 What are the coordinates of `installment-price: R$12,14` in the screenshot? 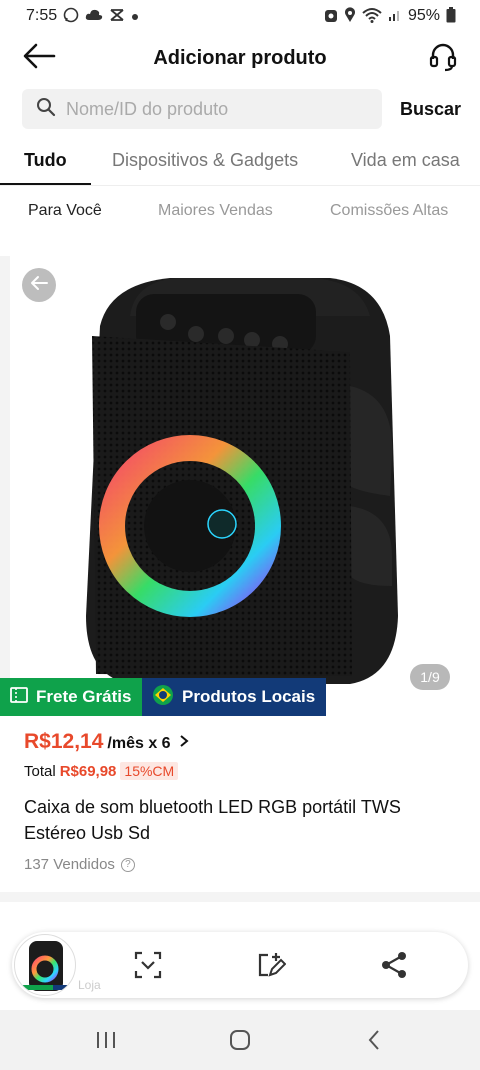 It's located at (64, 741).